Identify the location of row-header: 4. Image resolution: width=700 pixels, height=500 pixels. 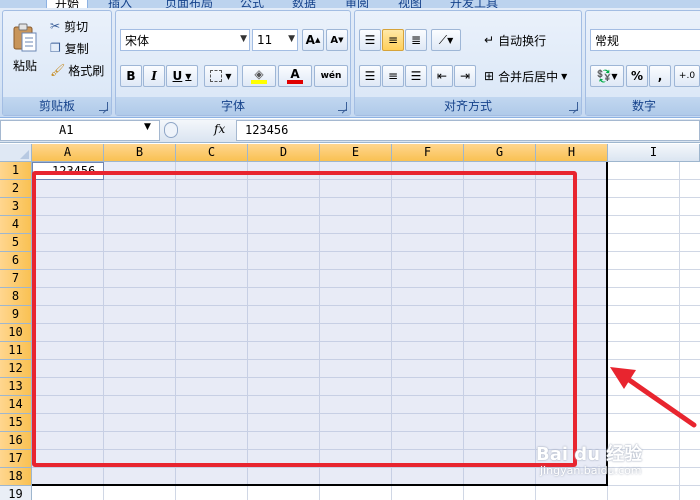
(16, 225).